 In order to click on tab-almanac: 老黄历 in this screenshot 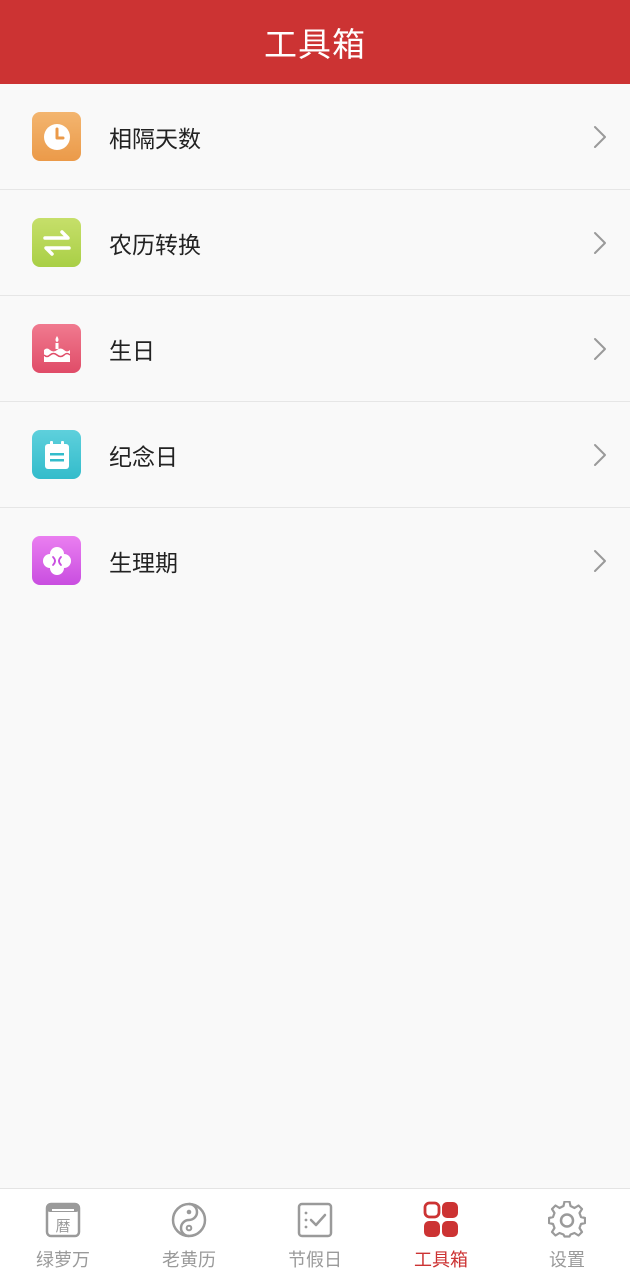, I will do `click(189, 1234)`.